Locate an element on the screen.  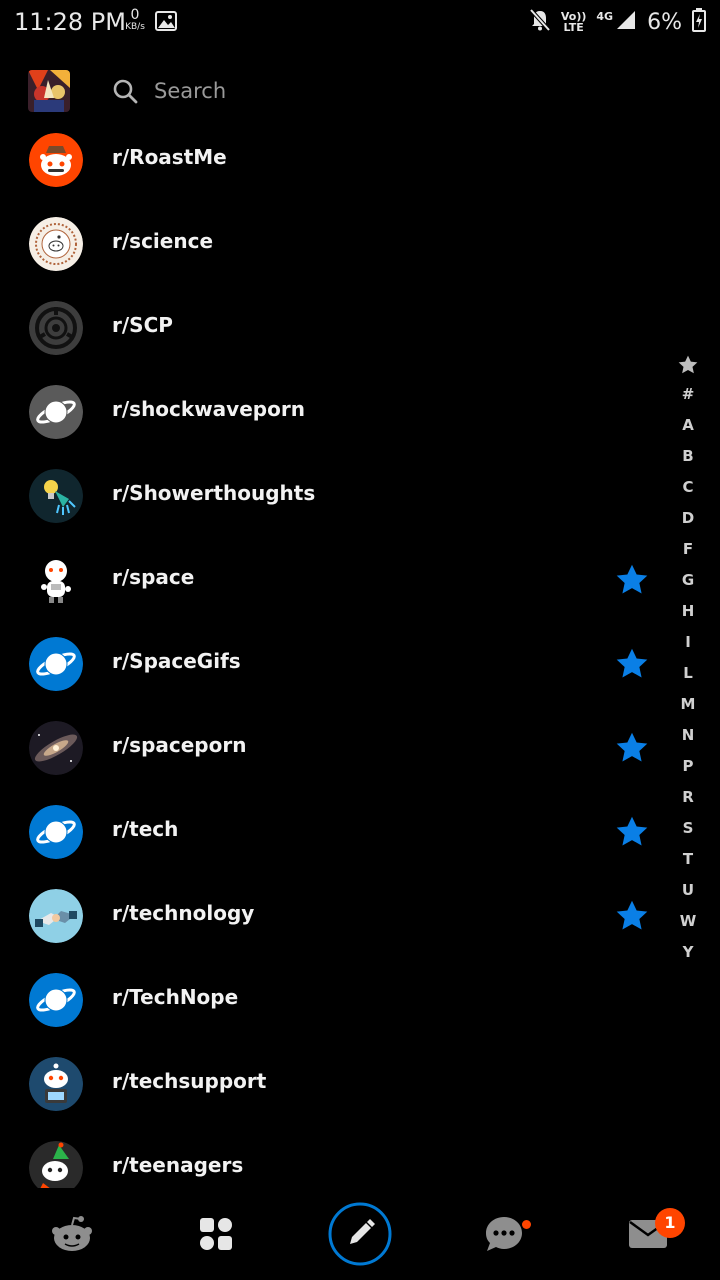
network-speed: 0 KB/s is located at coordinates (135, 20).